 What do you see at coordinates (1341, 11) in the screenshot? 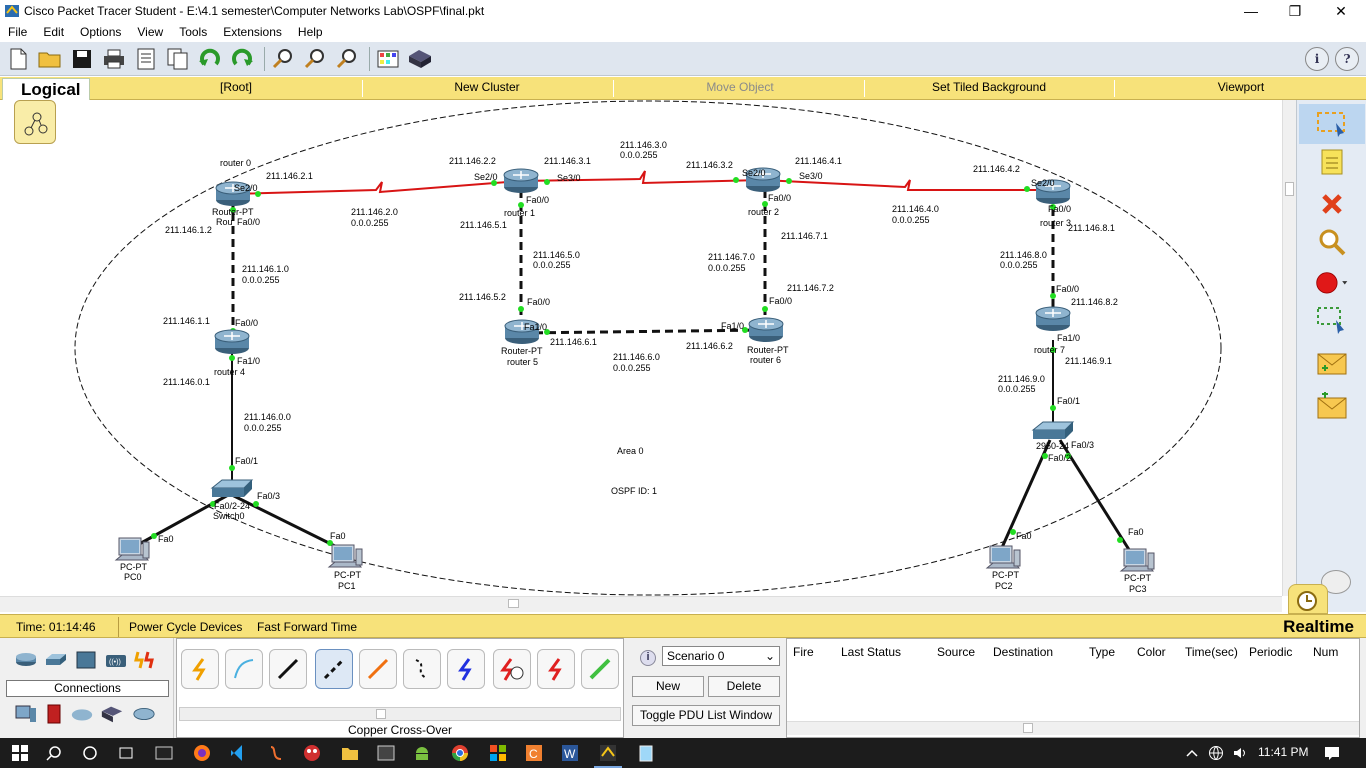
I see `close-button: ✕` at bounding box center [1341, 11].